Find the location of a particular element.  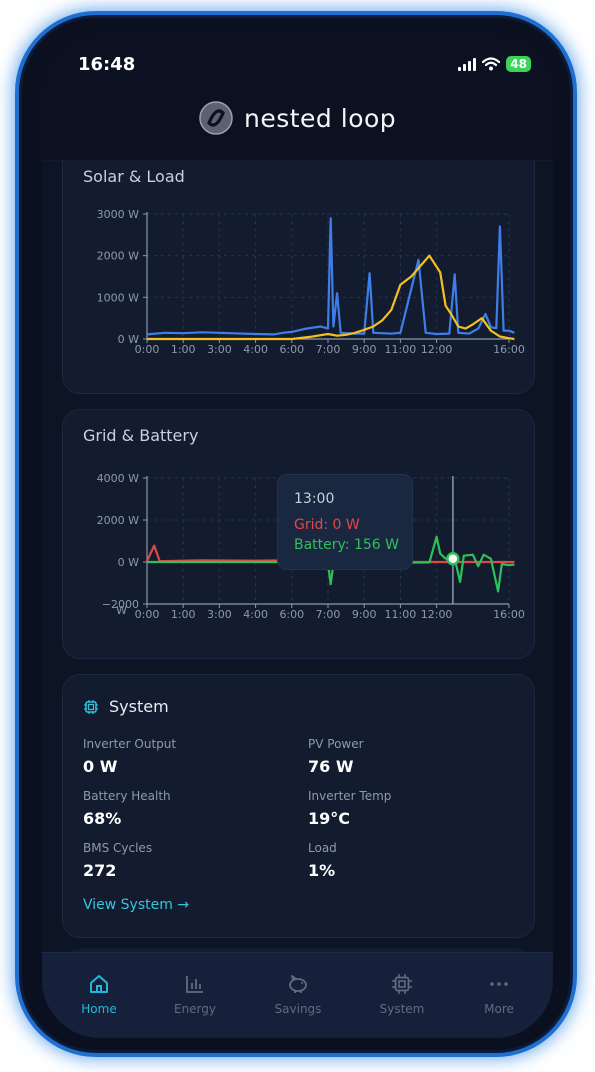

stat-value: 19°C is located at coordinates (329, 818).